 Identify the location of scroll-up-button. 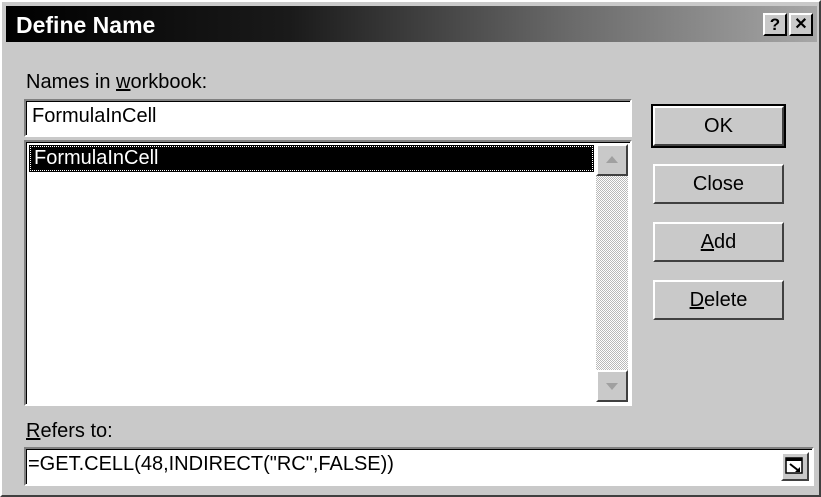
(612, 160).